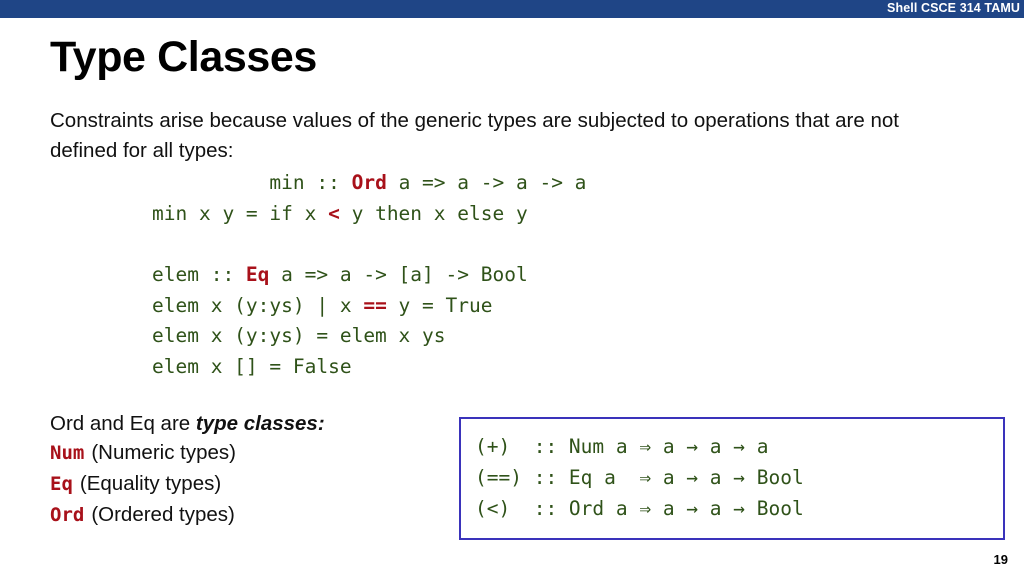 The image size is (1024, 576). I want to click on code-text: y = True, so click(439, 305).